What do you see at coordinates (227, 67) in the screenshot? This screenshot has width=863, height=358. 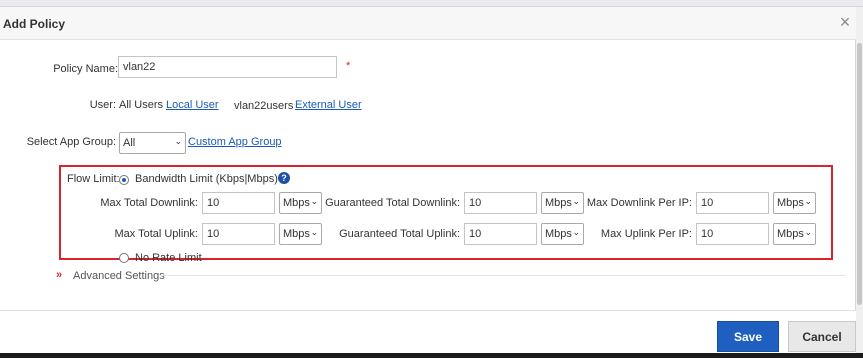 I see `policy-name-input` at bounding box center [227, 67].